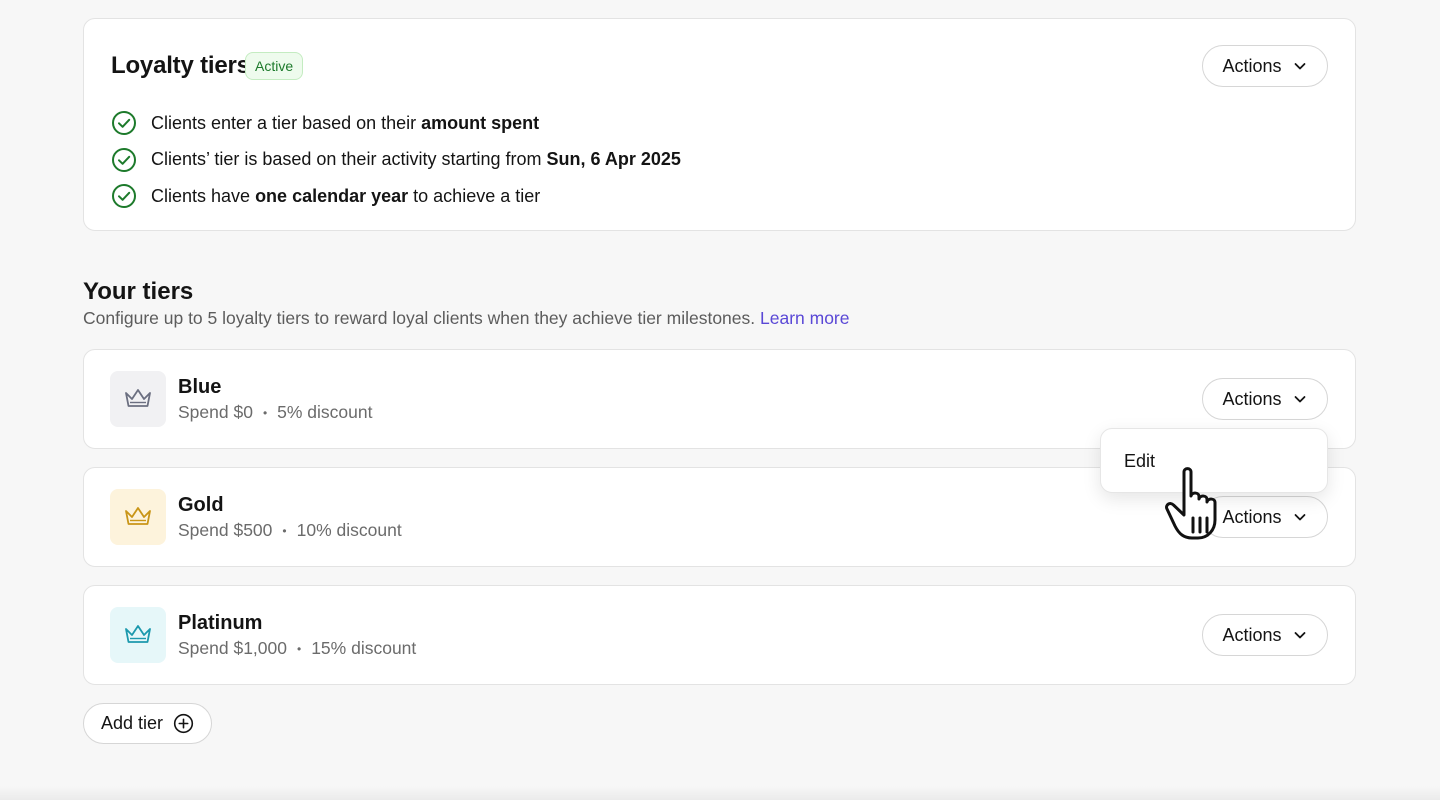 Image resolution: width=1440 pixels, height=800 pixels. Describe the element at coordinates (132, 723) in the screenshot. I see `add-tier-label: Add tier` at that location.